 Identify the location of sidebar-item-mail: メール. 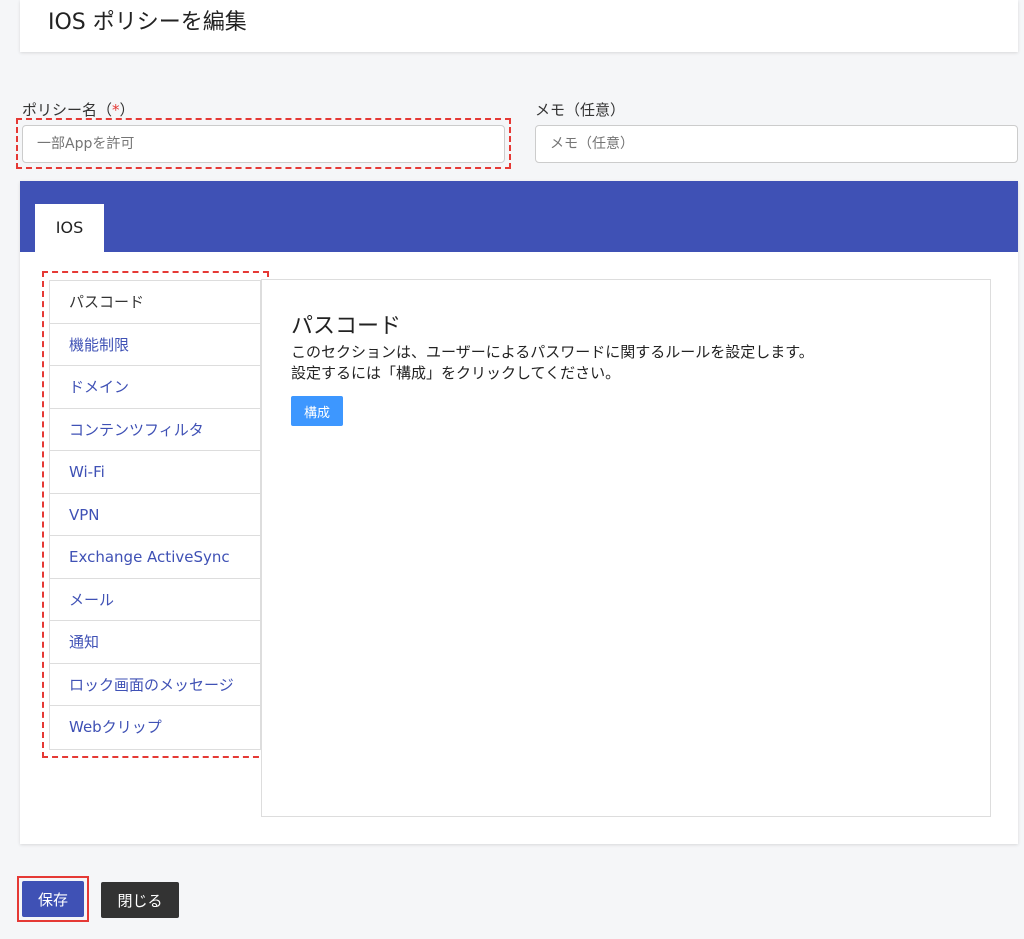
(155, 600).